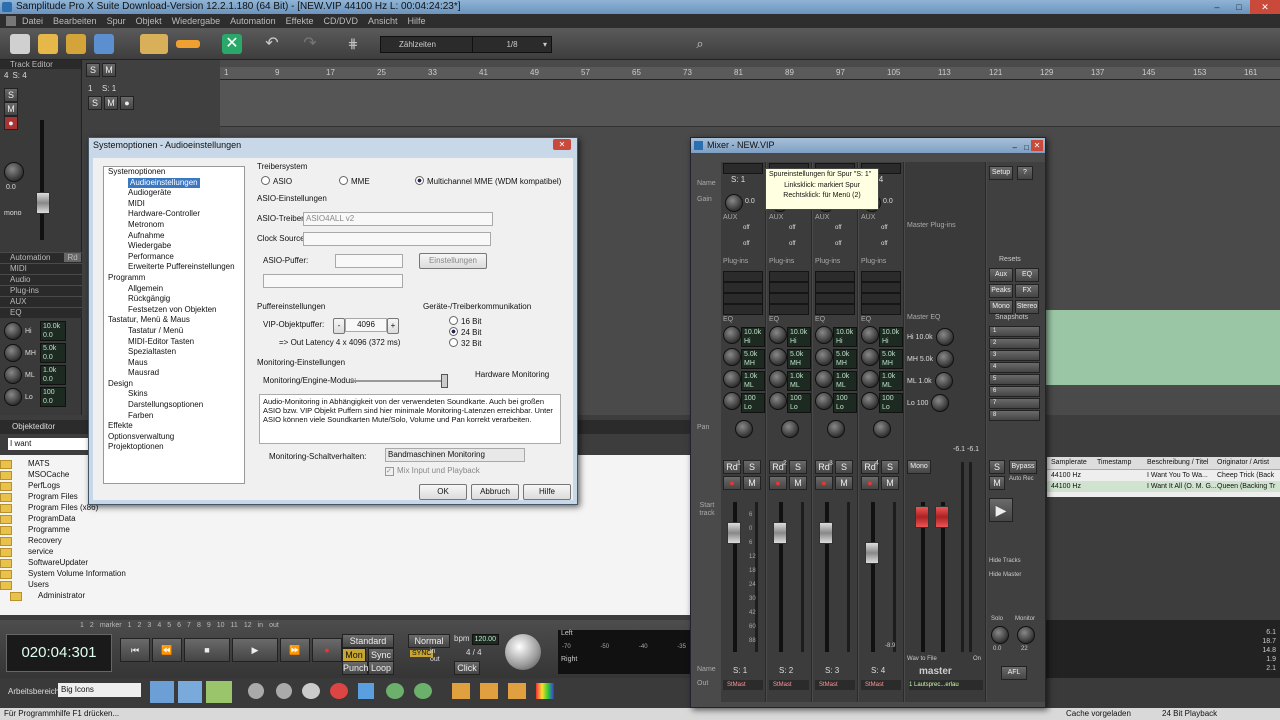 The height and width of the screenshot is (720, 1280). I want to click on menu-automation: Automation, so click(253, 21).